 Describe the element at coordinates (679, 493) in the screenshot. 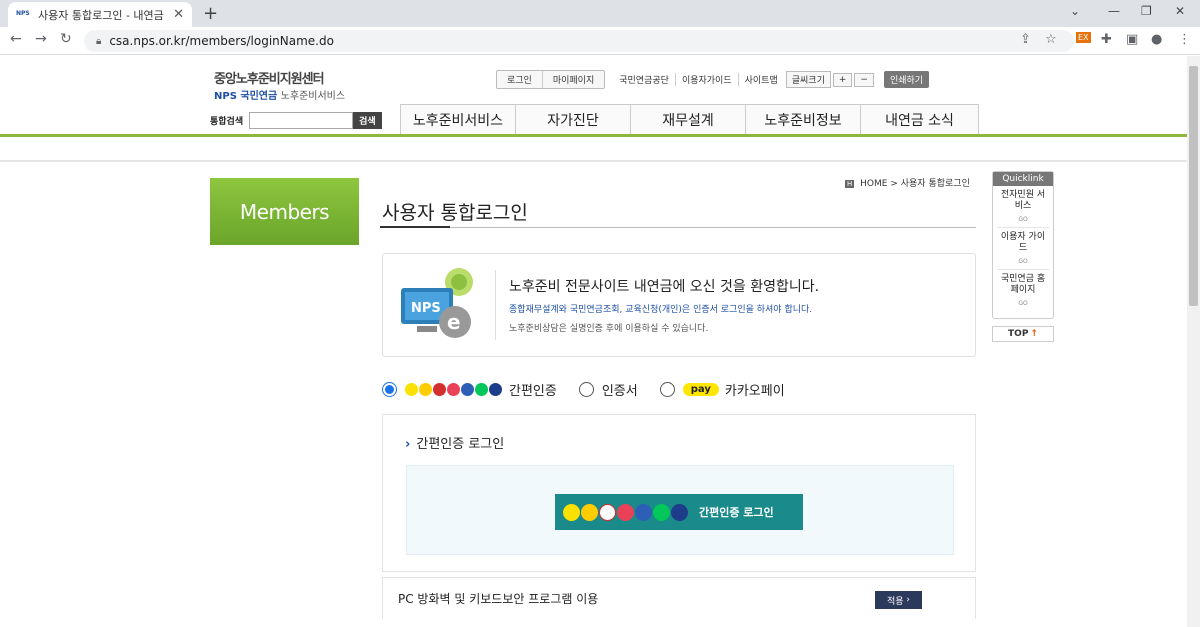

I see `simple-auth-box: › 간편인증 로그인 간편인증 로그인` at that location.